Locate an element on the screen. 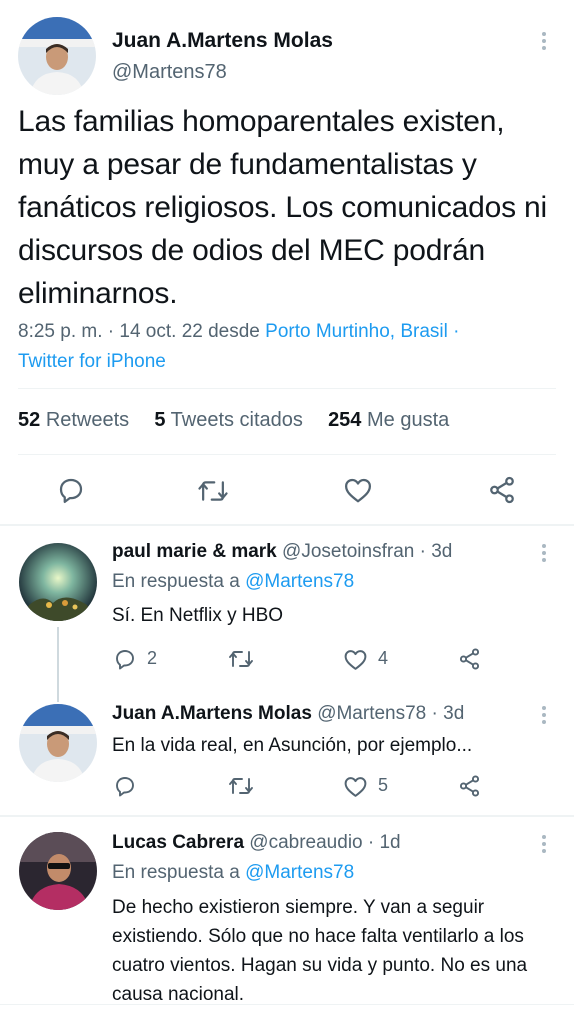 This screenshot has width=574, height=1024. author-handle: @Martens78 is located at coordinates (169, 72).